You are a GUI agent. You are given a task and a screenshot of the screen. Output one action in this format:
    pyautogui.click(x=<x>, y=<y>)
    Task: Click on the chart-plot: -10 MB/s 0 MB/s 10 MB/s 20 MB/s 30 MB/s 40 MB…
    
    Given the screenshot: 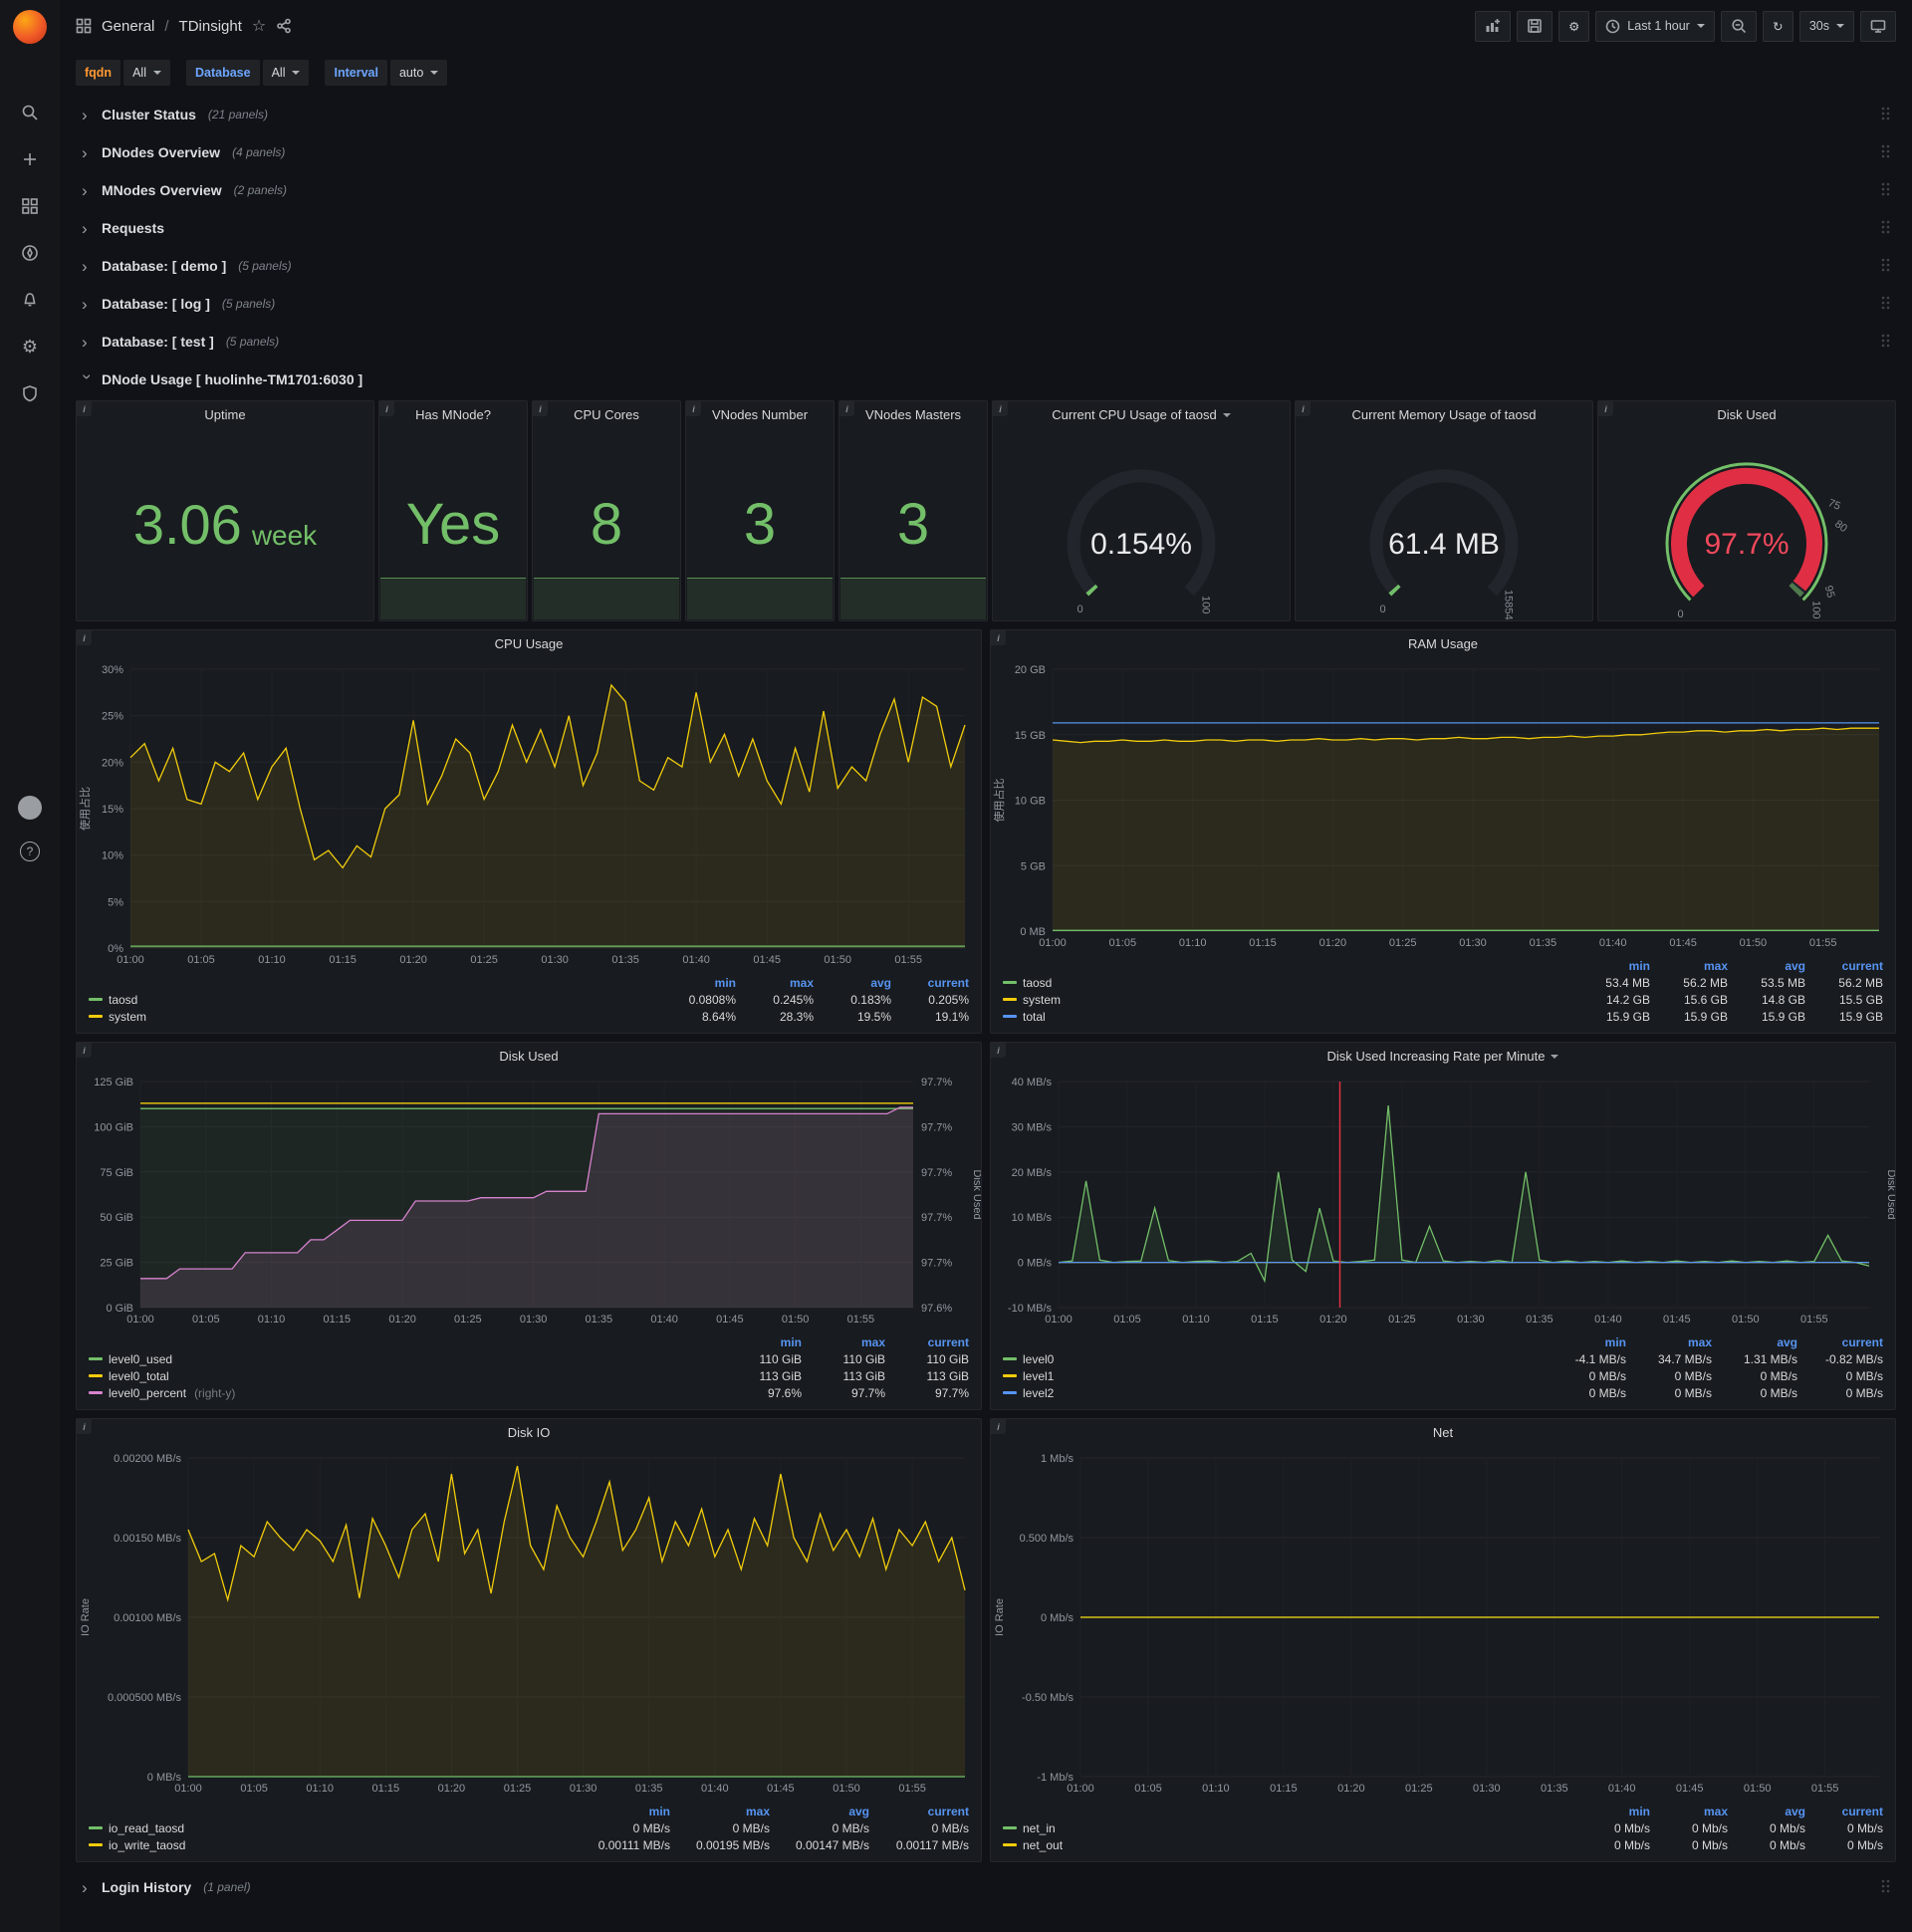 What is the action you would take?
    pyautogui.click(x=1443, y=1199)
    